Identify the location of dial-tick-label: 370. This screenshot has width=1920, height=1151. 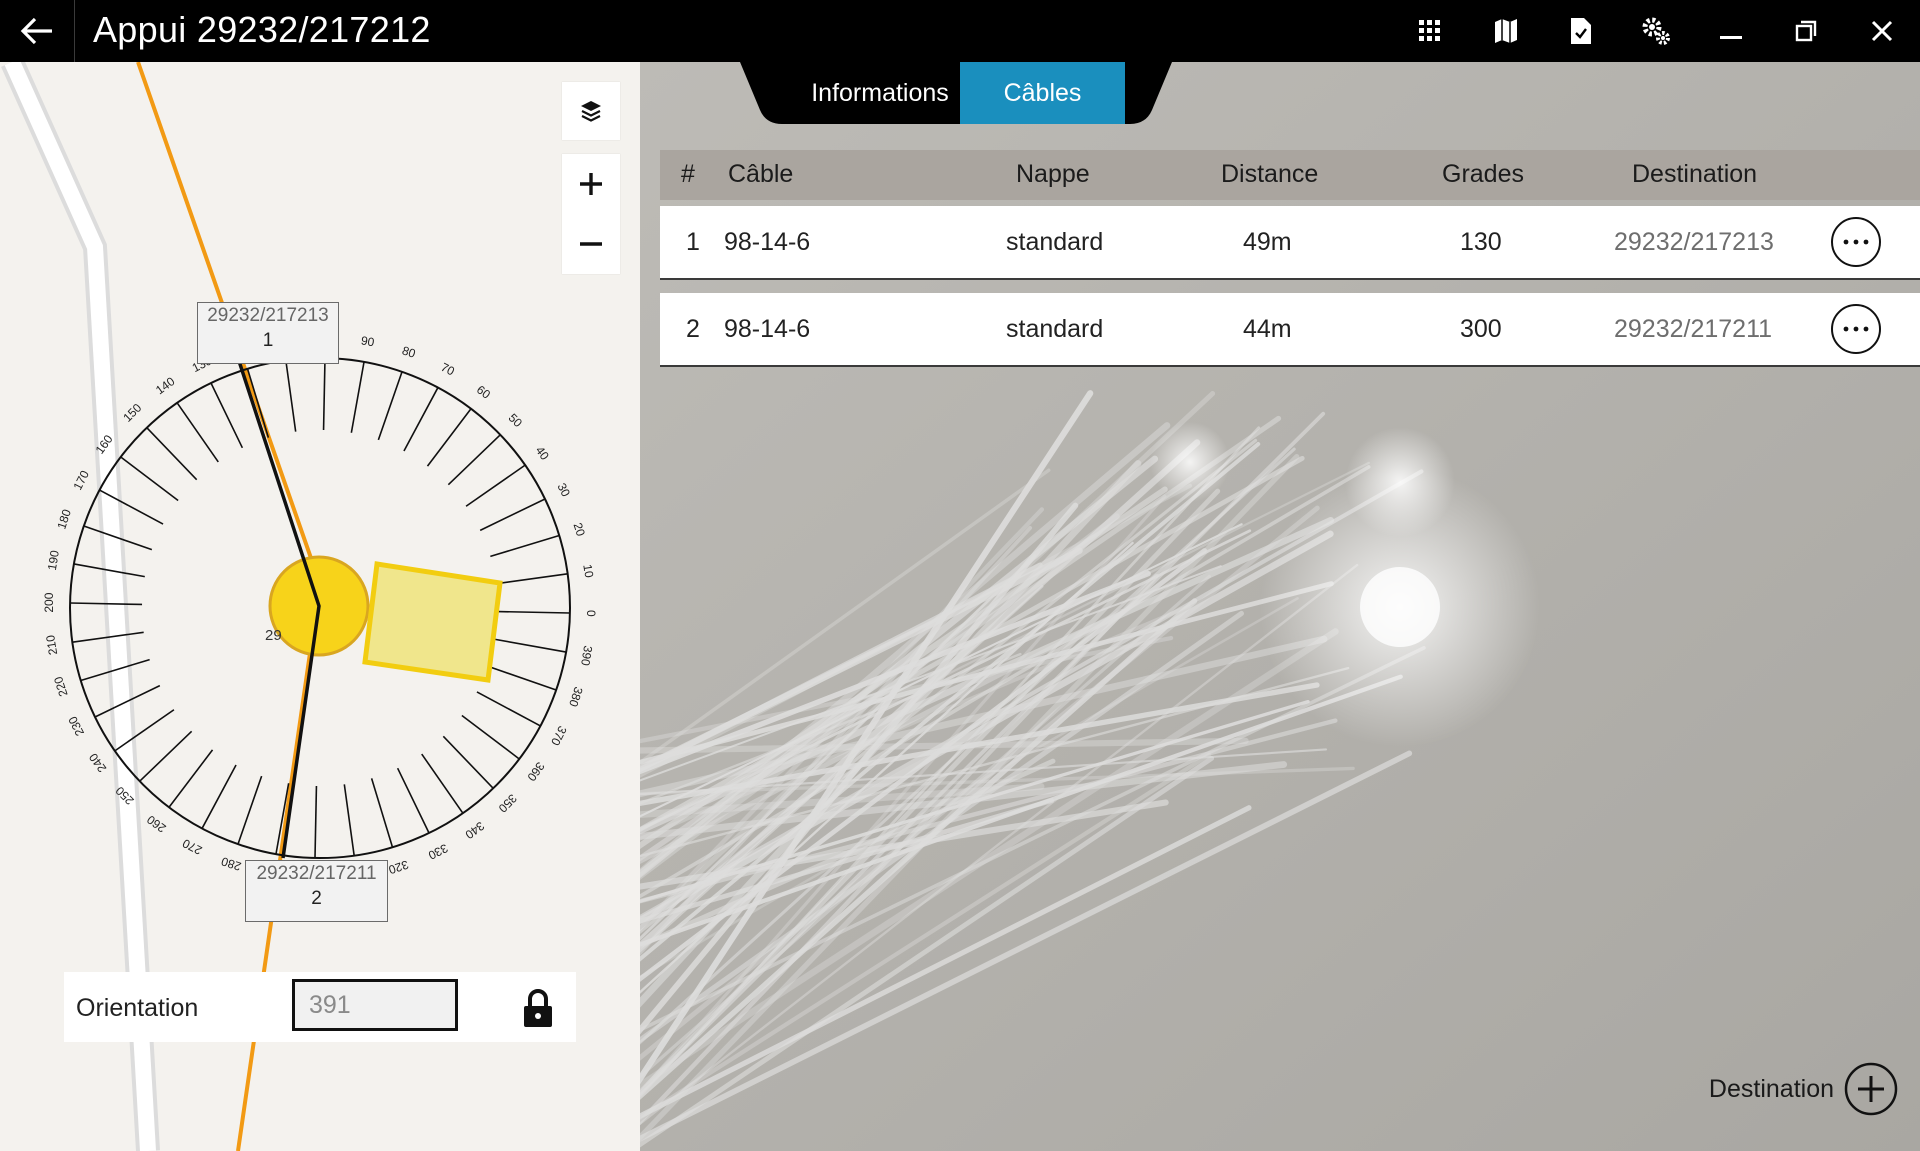
(559, 736).